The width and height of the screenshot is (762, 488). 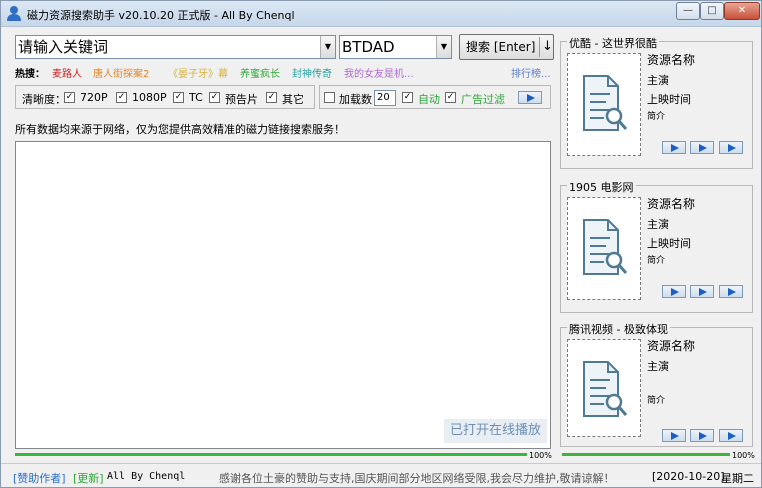 What do you see at coordinates (688, 11) in the screenshot?
I see `minimize-button: —` at bounding box center [688, 11].